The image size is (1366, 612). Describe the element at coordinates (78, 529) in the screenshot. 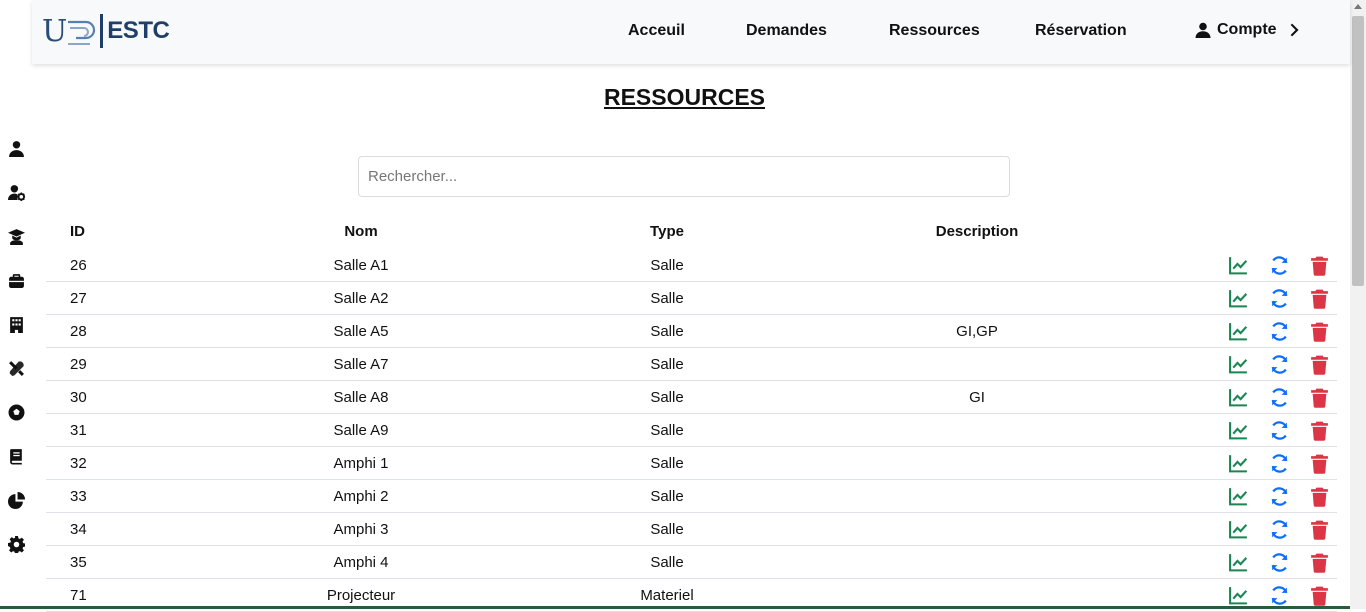

I see `cell-id: 34` at that location.